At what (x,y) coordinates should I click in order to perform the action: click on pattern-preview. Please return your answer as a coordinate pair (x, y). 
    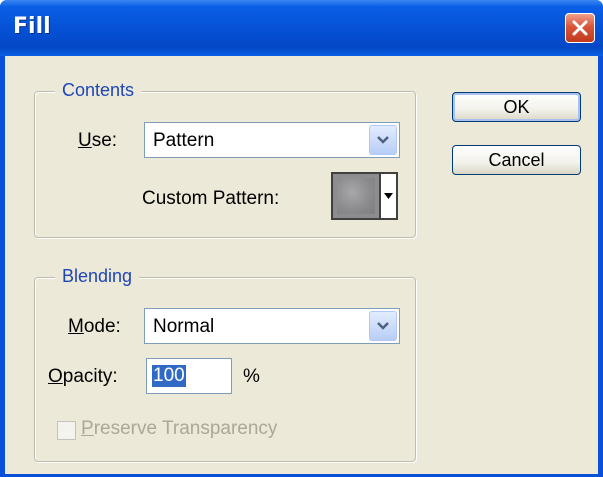
    Looking at the image, I should click on (356, 196).